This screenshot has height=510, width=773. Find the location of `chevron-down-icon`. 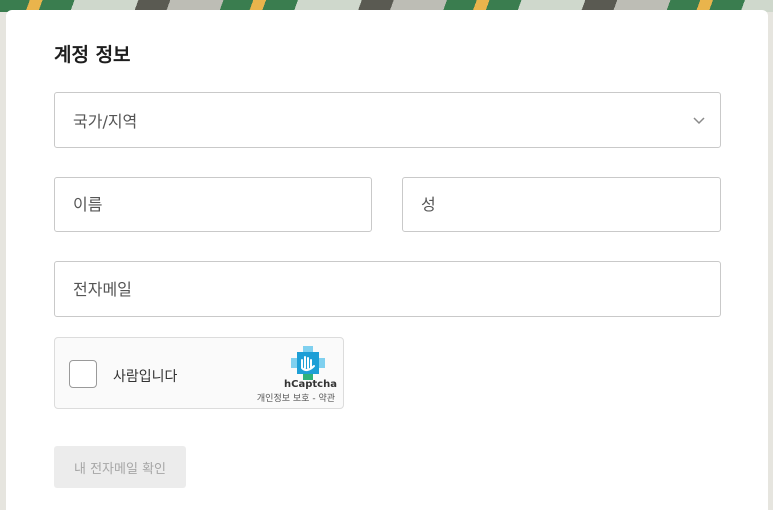

chevron-down-icon is located at coordinates (699, 121).